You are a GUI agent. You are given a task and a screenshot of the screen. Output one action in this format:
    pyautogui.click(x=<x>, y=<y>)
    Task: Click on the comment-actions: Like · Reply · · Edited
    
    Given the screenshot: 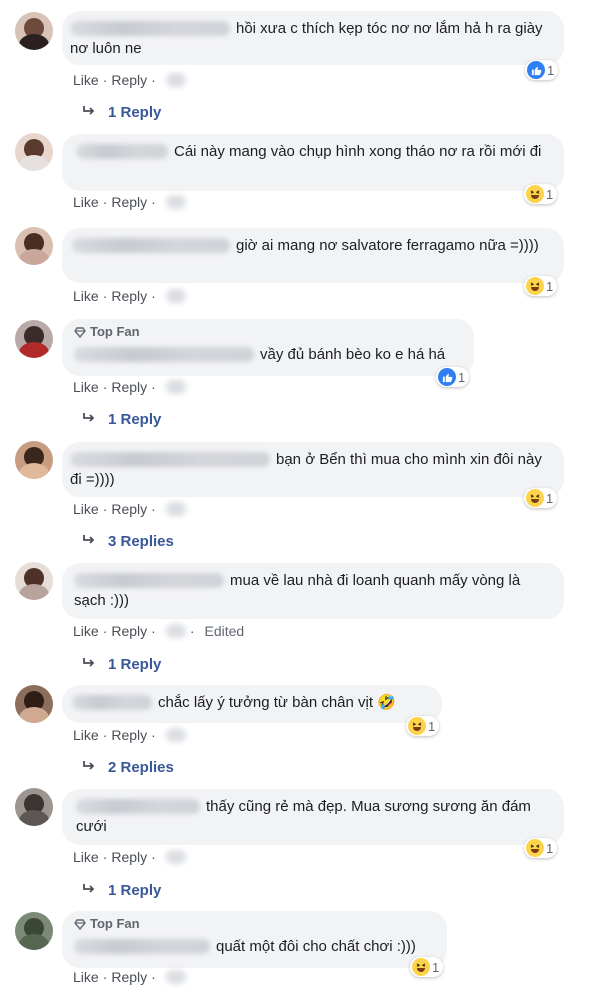 What is the action you would take?
    pyautogui.click(x=158, y=631)
    